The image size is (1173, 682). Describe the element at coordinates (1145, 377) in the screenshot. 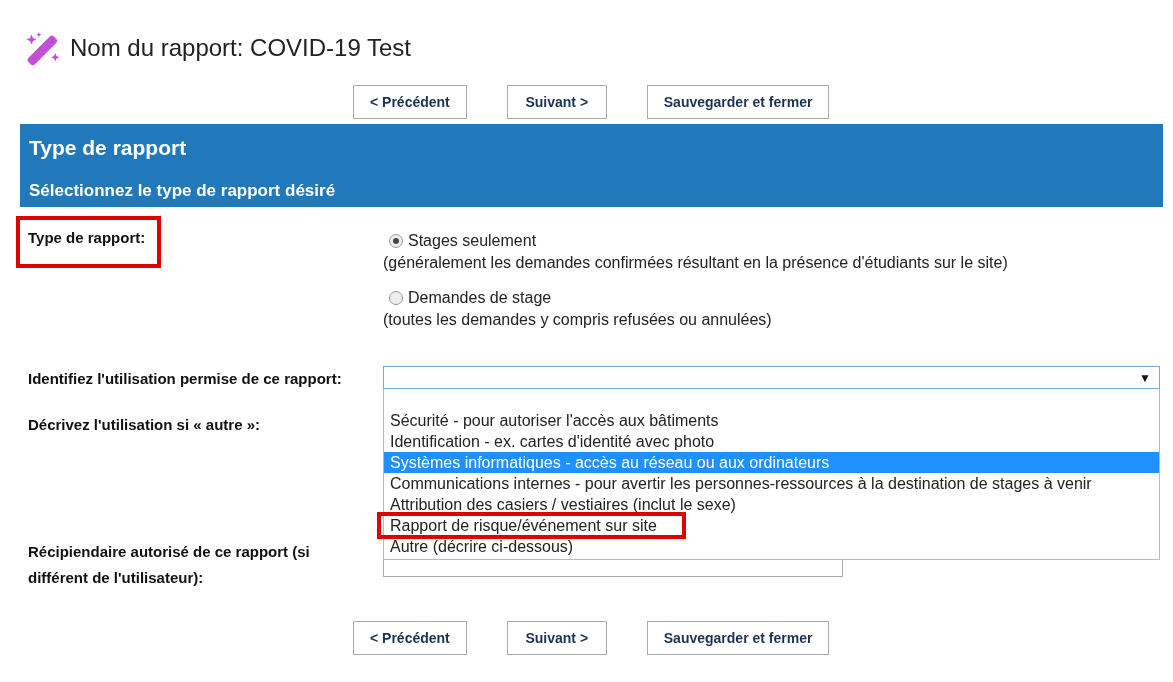

I see `dropdown-arrow: ▼` at that location.